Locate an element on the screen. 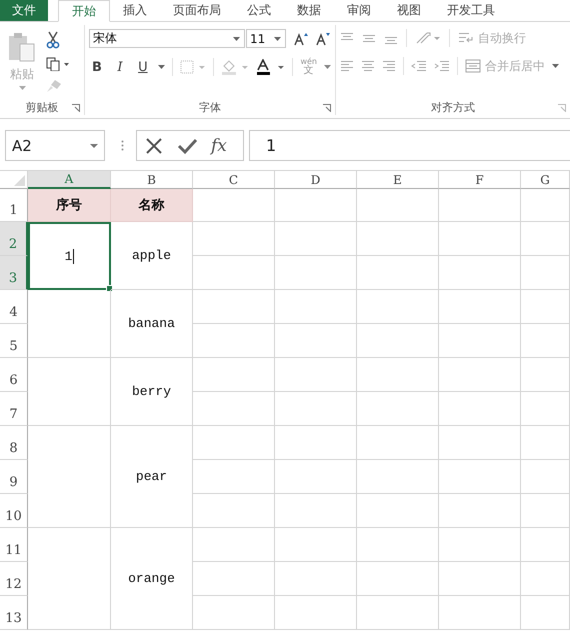 This screenshot has width=570, height=644. ribbon-tab: 公式 is located at coordinates (259, 10).